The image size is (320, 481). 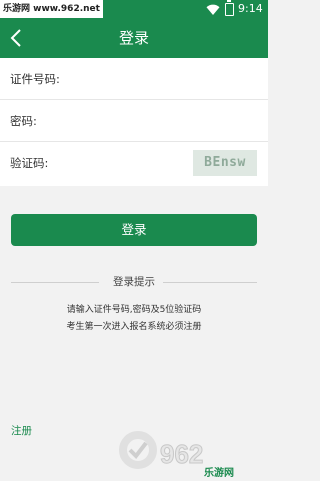 I want to click on captcha-input, so click(x=124, y=163).